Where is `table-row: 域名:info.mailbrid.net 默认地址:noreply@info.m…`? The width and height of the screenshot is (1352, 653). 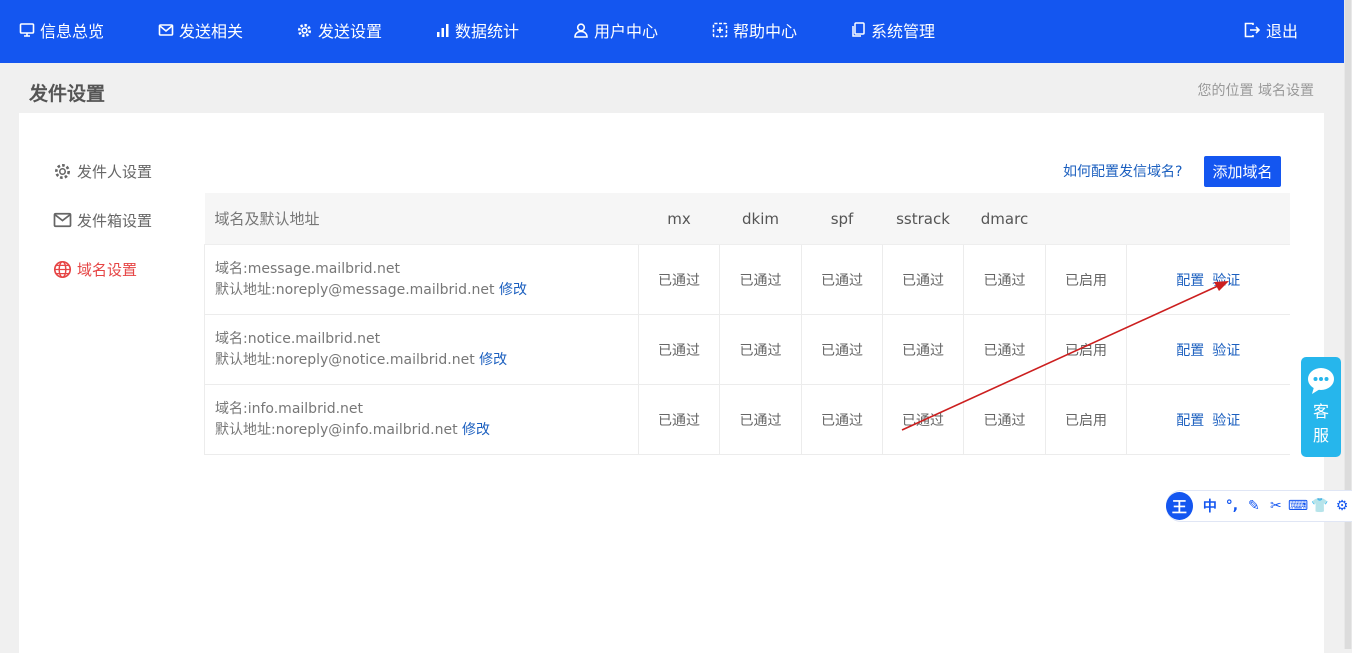 table-row: 域名:info.mailbrid.net 默认地址:noreply@info.m… is located at coordinates (747, 419).